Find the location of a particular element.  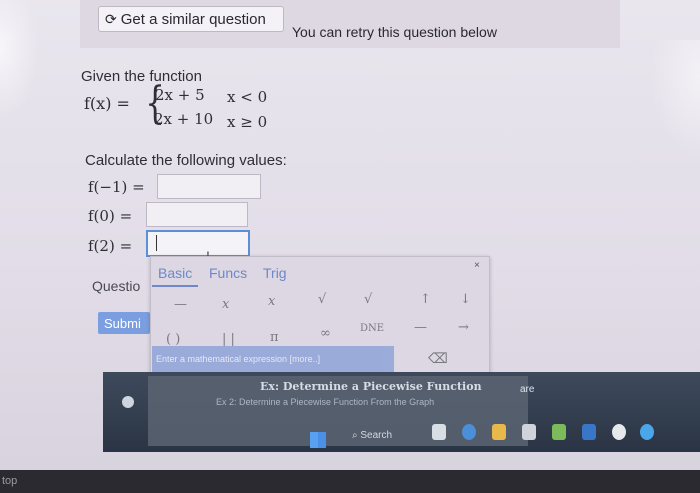

palette-key-dash: — is located at coordinates (420, 327).